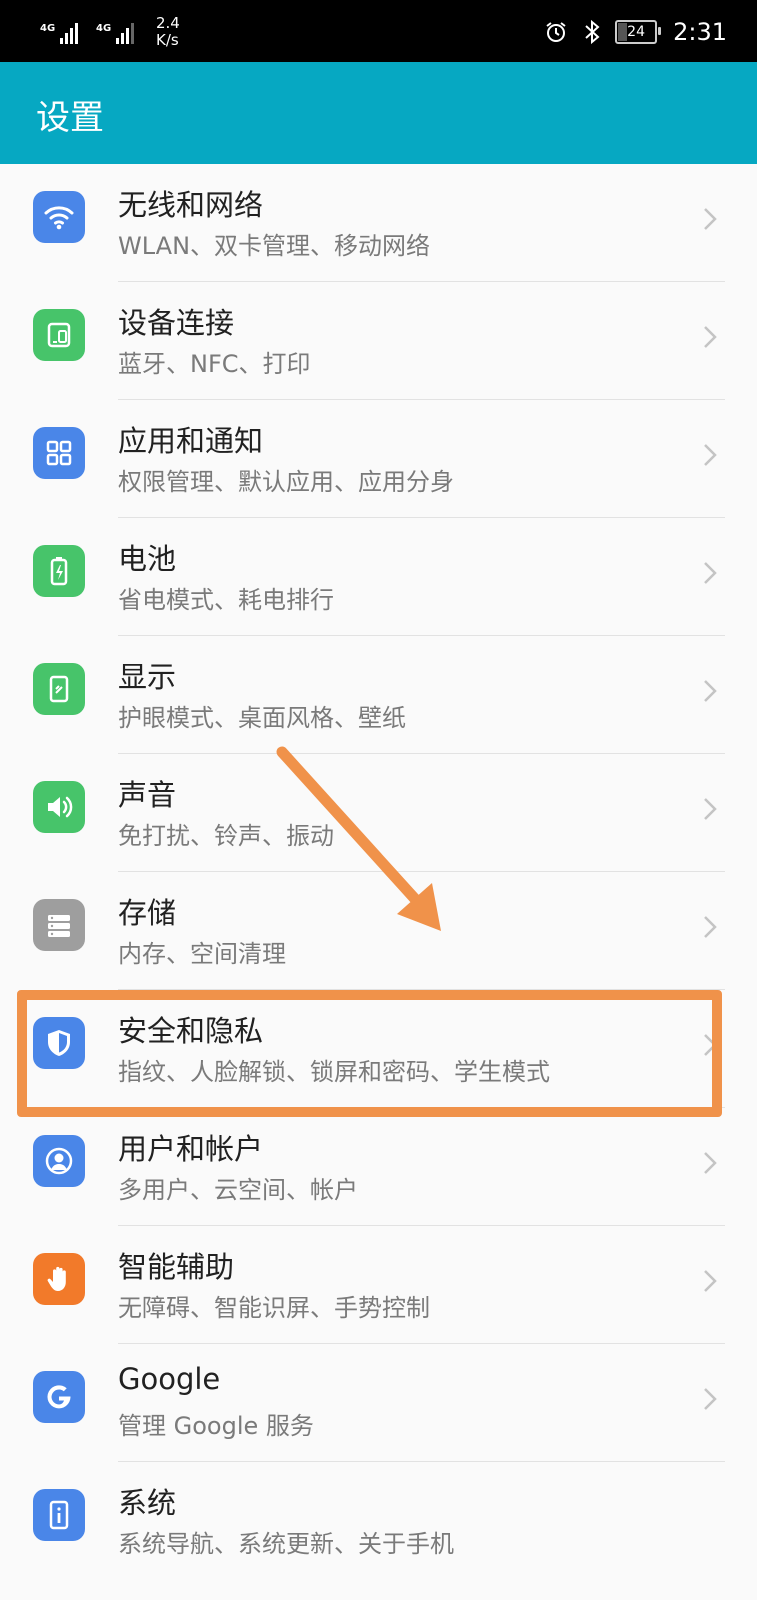 This screenshot has height=1600, width=757. I want to click on settings-item-storage: 存储 内存、空间清理, so click(378, 931).